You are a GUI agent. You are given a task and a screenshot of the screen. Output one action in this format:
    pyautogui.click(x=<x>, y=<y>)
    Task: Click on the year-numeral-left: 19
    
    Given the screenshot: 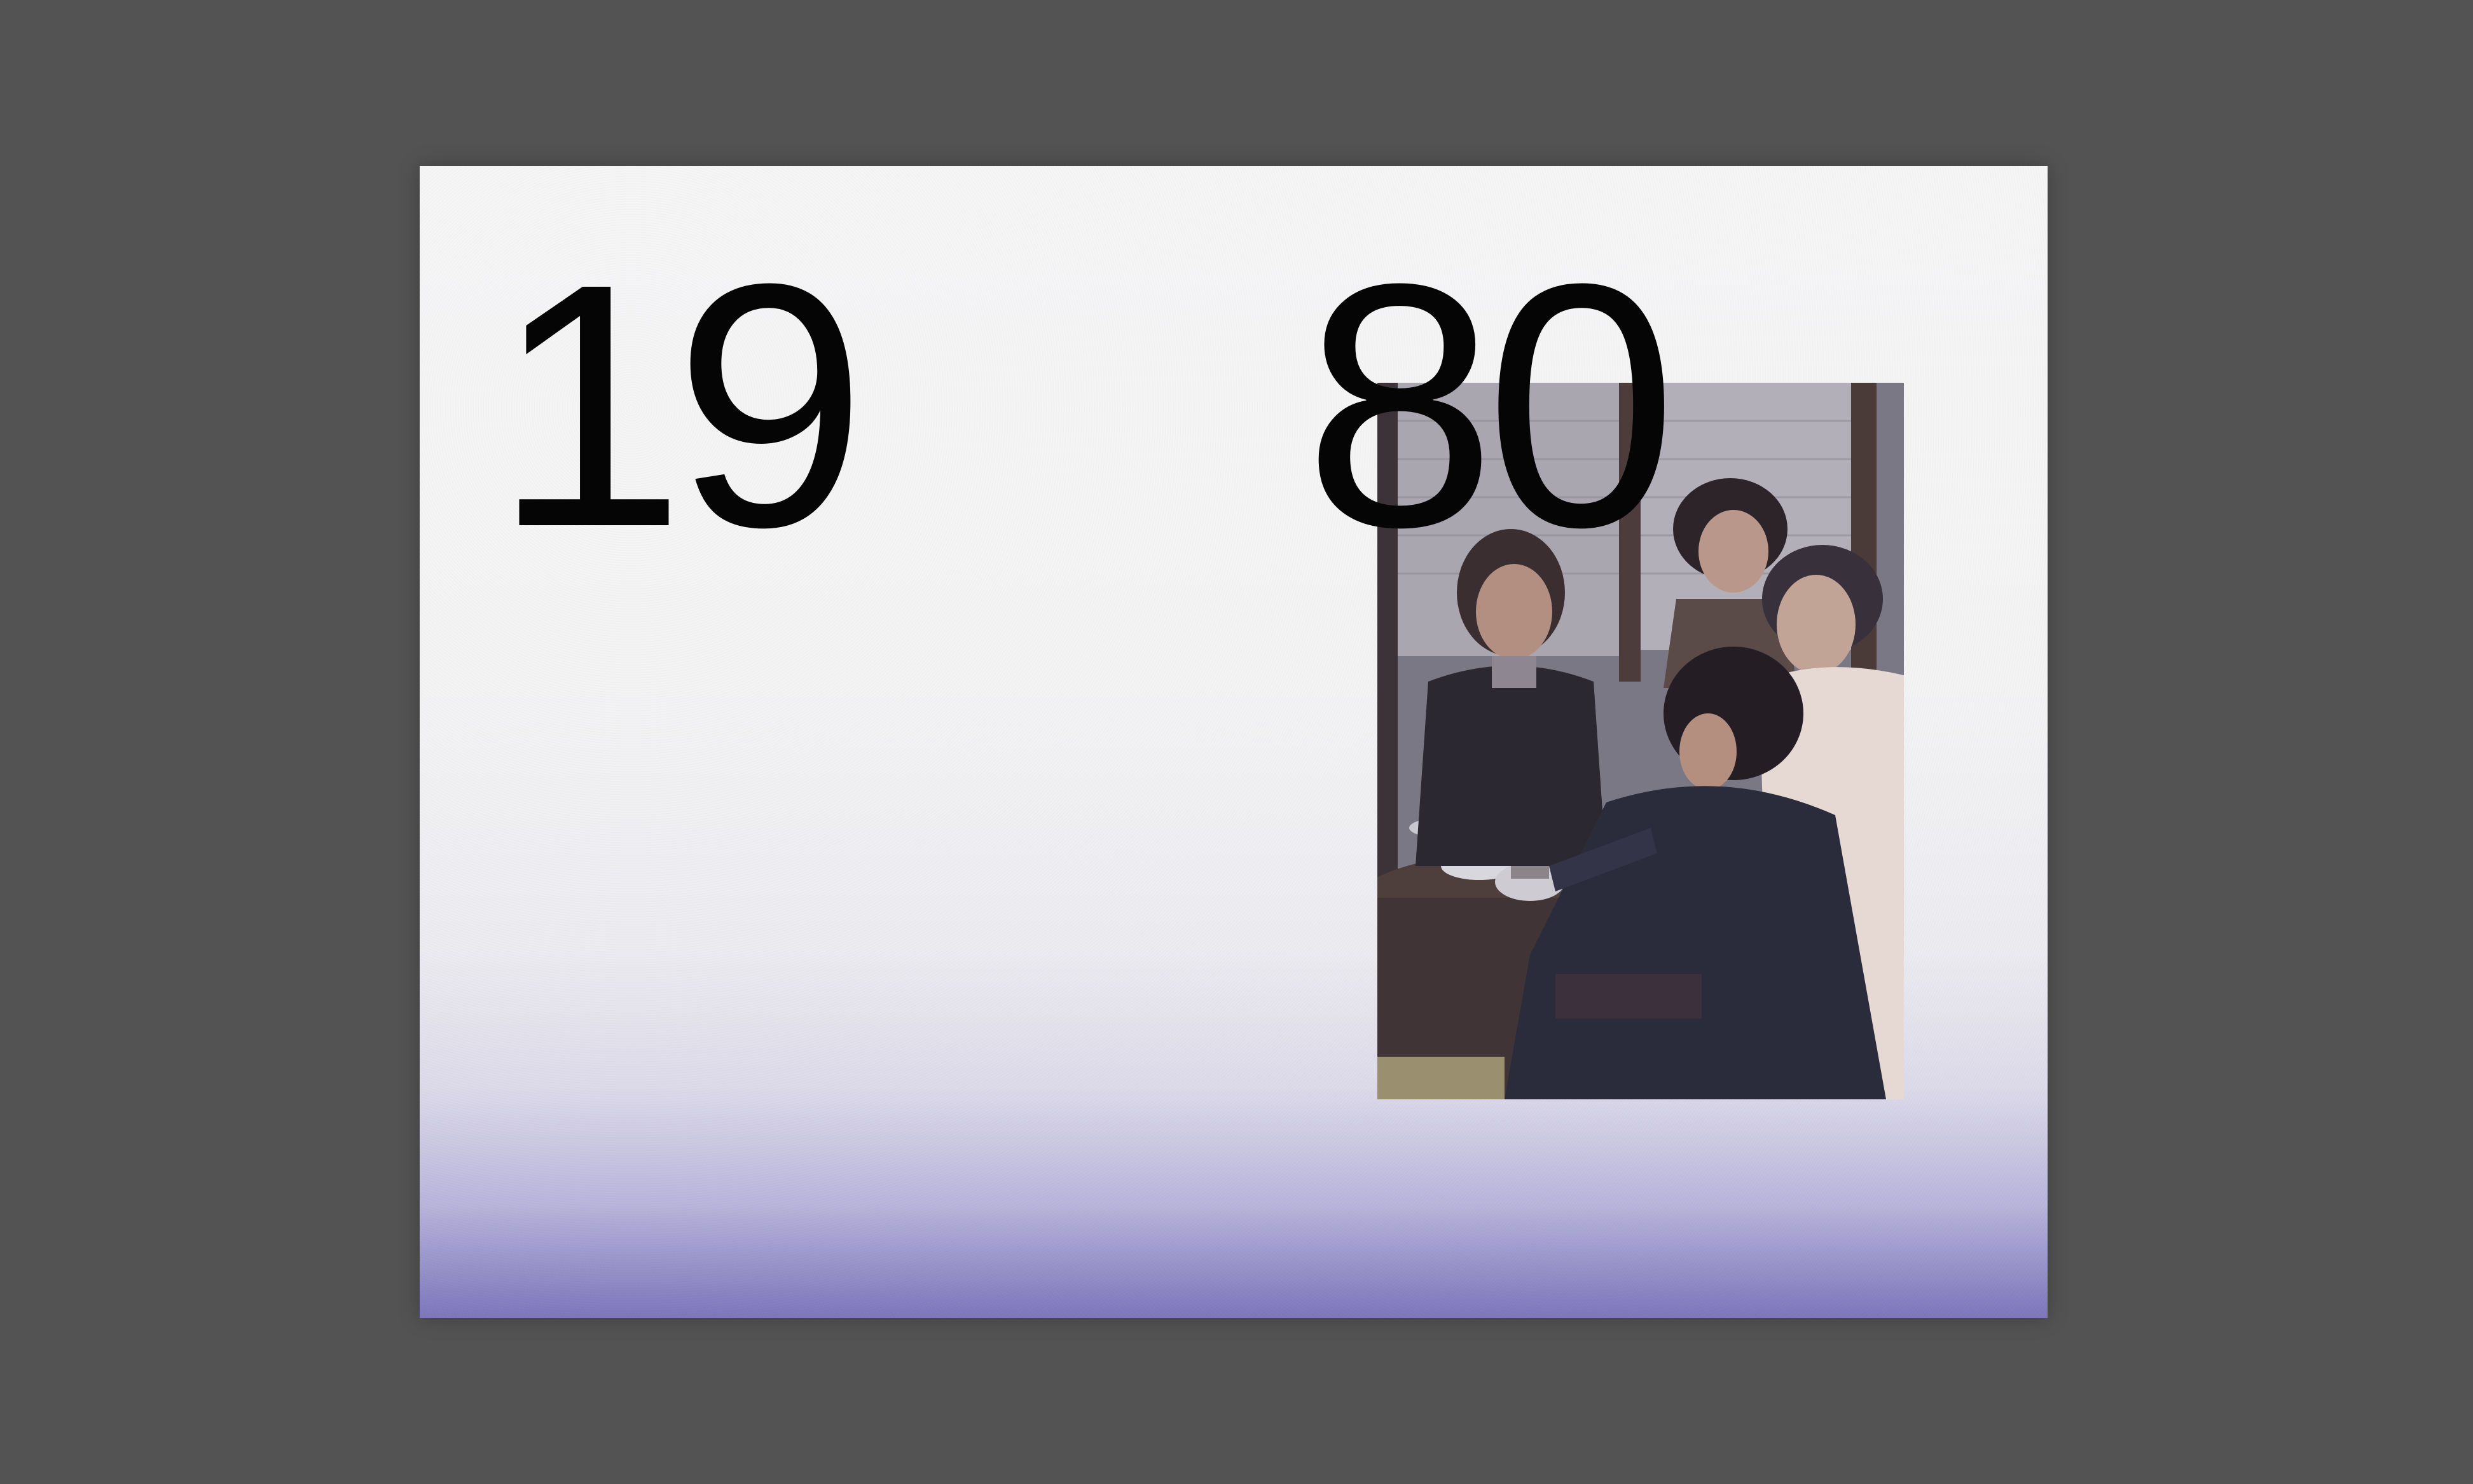 What is the action you would take?
    pyautogui.click(x=680, y=405)
    